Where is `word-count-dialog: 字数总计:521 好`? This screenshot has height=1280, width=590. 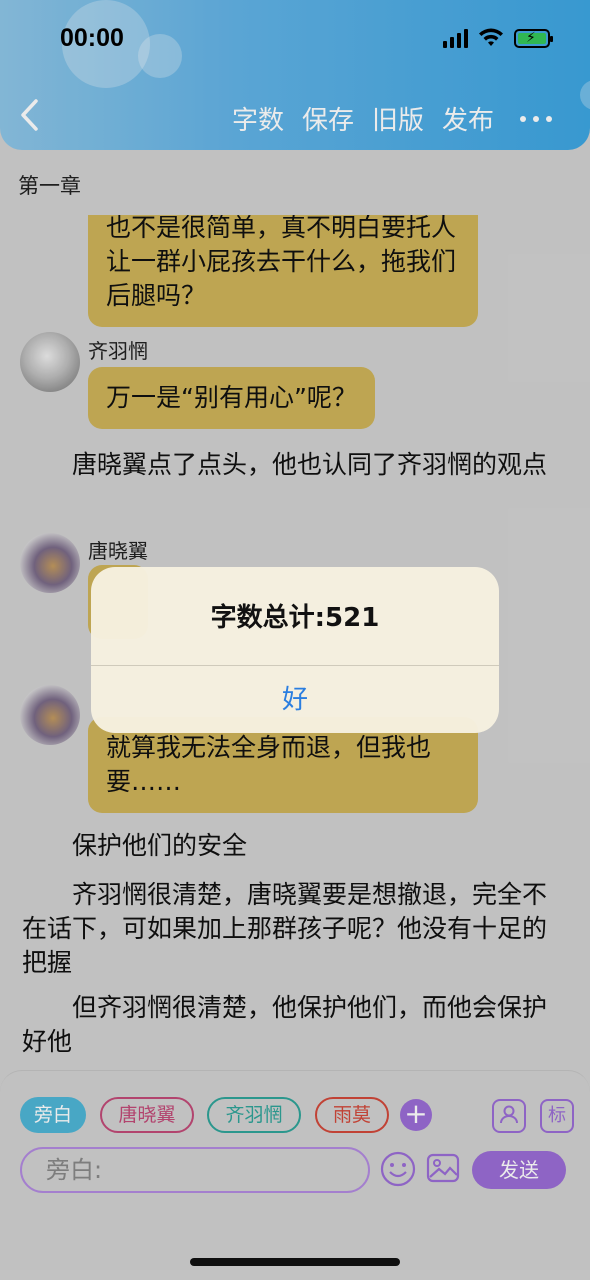
word-count-dialog: 字数总计:521 好 is located at coordinates (295, 650).